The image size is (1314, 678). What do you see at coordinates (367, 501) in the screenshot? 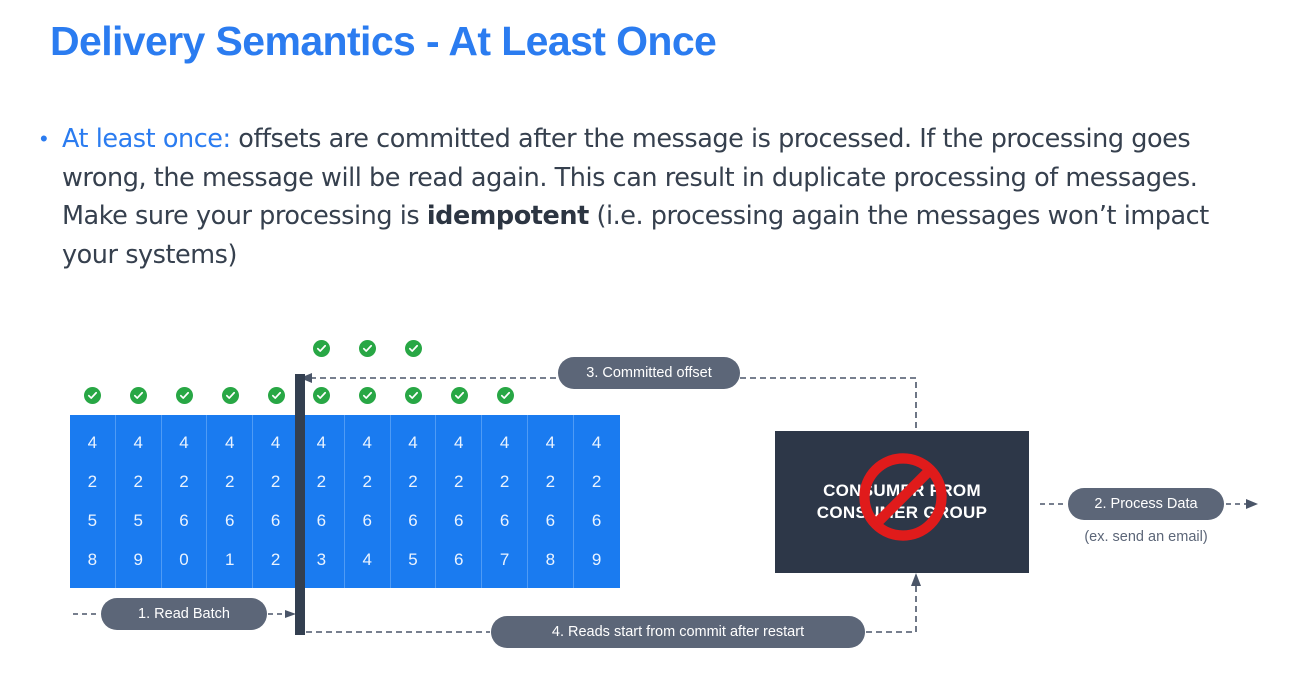
I see `partition-column: 4 2 6 4` at bounding box center [367, 501].